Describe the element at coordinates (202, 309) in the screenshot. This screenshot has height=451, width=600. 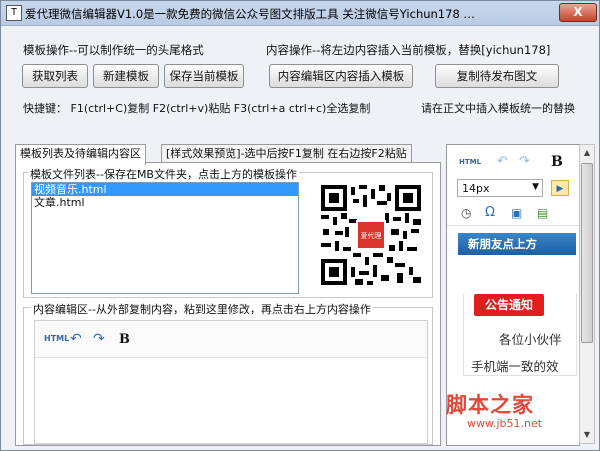
I see `content-editor-legend: 内容编辑区--从外部复制内容，粘到这里修改，再点击右上方内容操作` at that location.